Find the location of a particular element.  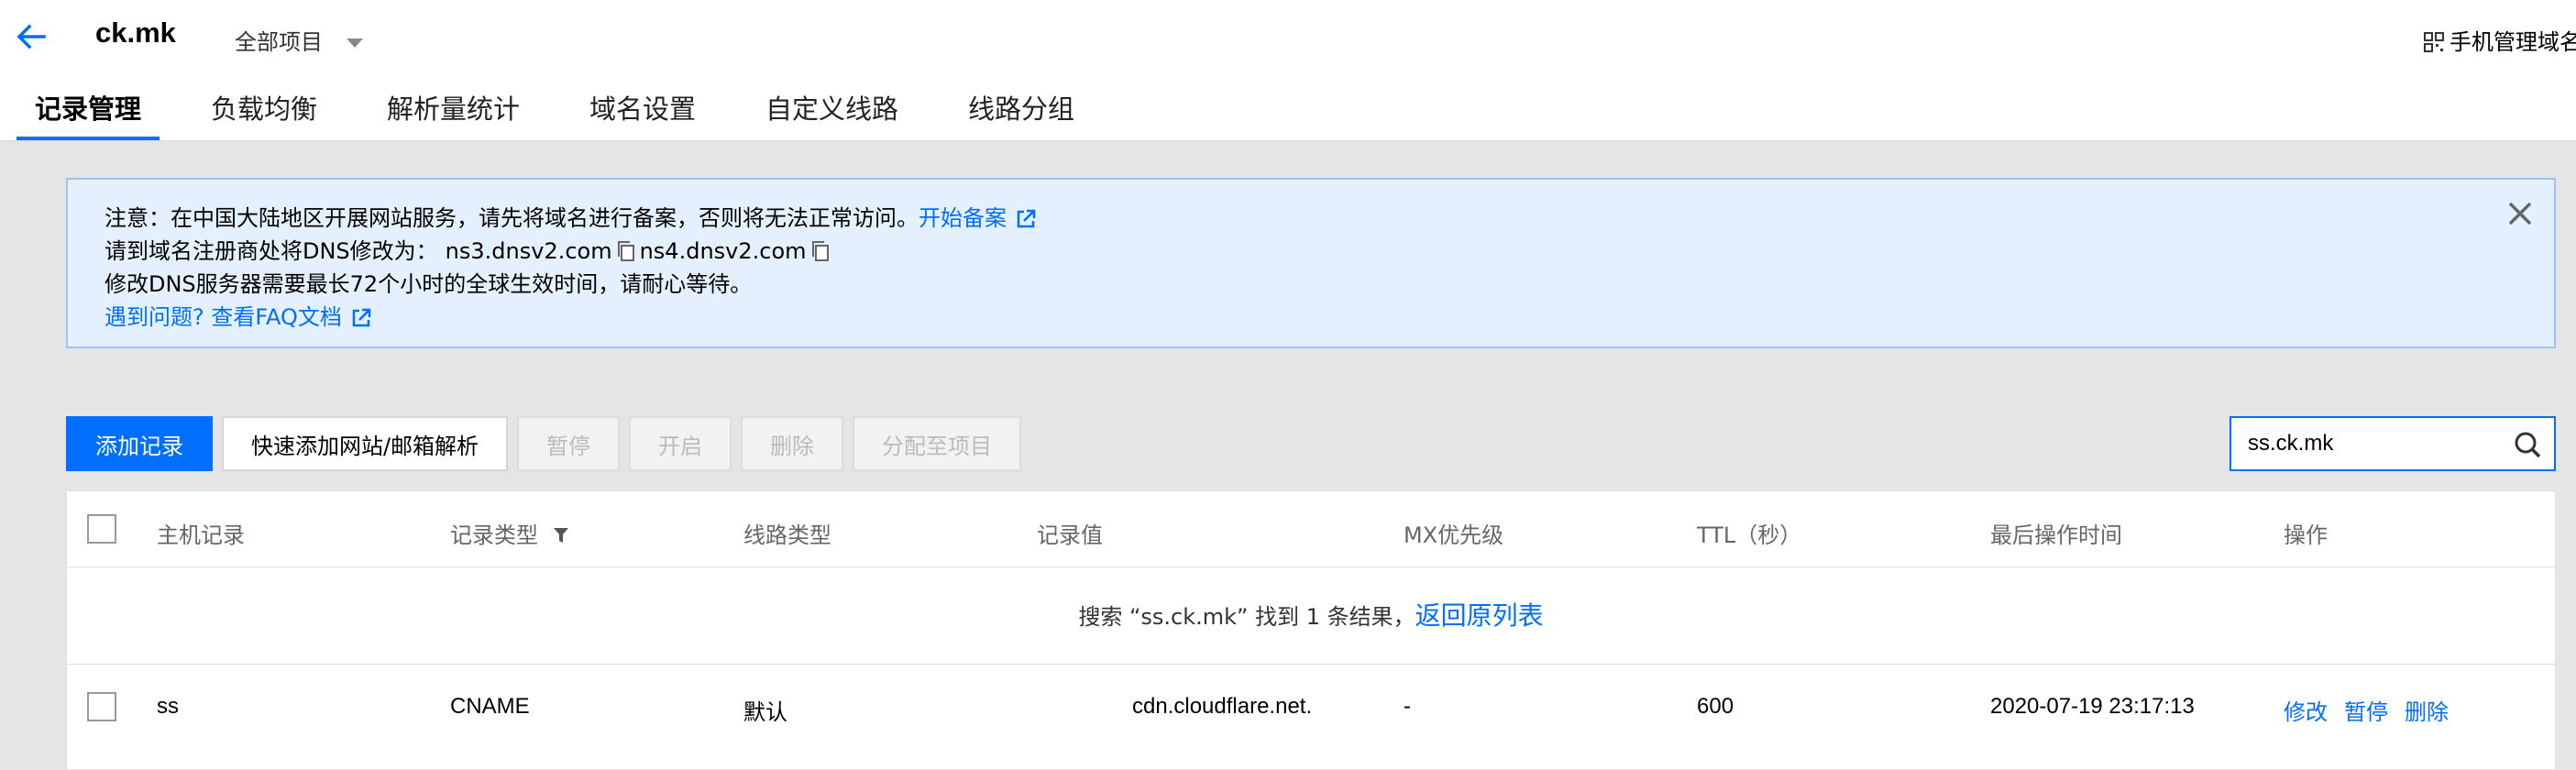

header-value: 记录值 is located at coordinates (1070, 535).